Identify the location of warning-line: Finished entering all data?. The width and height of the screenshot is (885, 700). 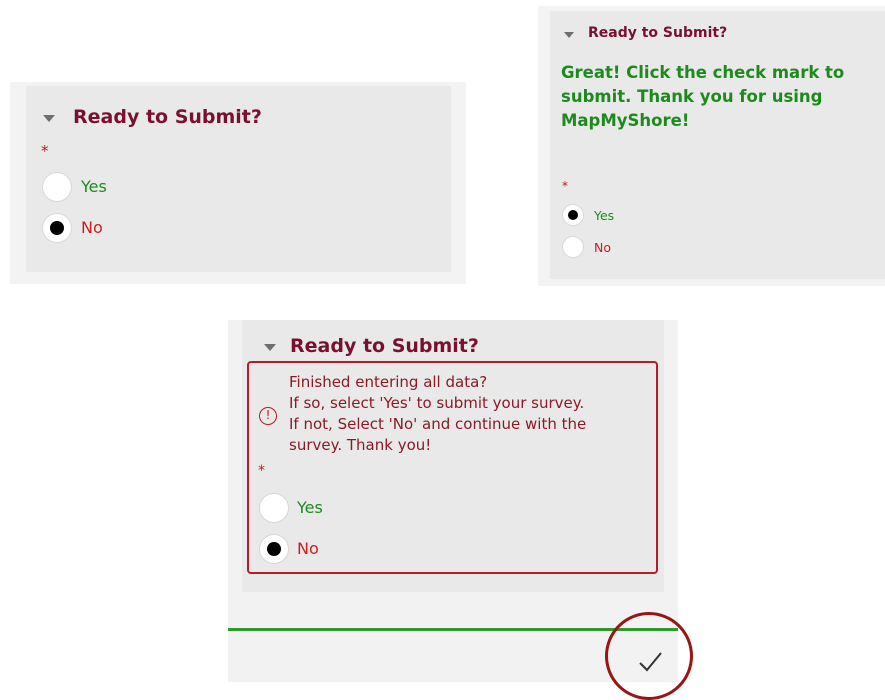
(388, 382).